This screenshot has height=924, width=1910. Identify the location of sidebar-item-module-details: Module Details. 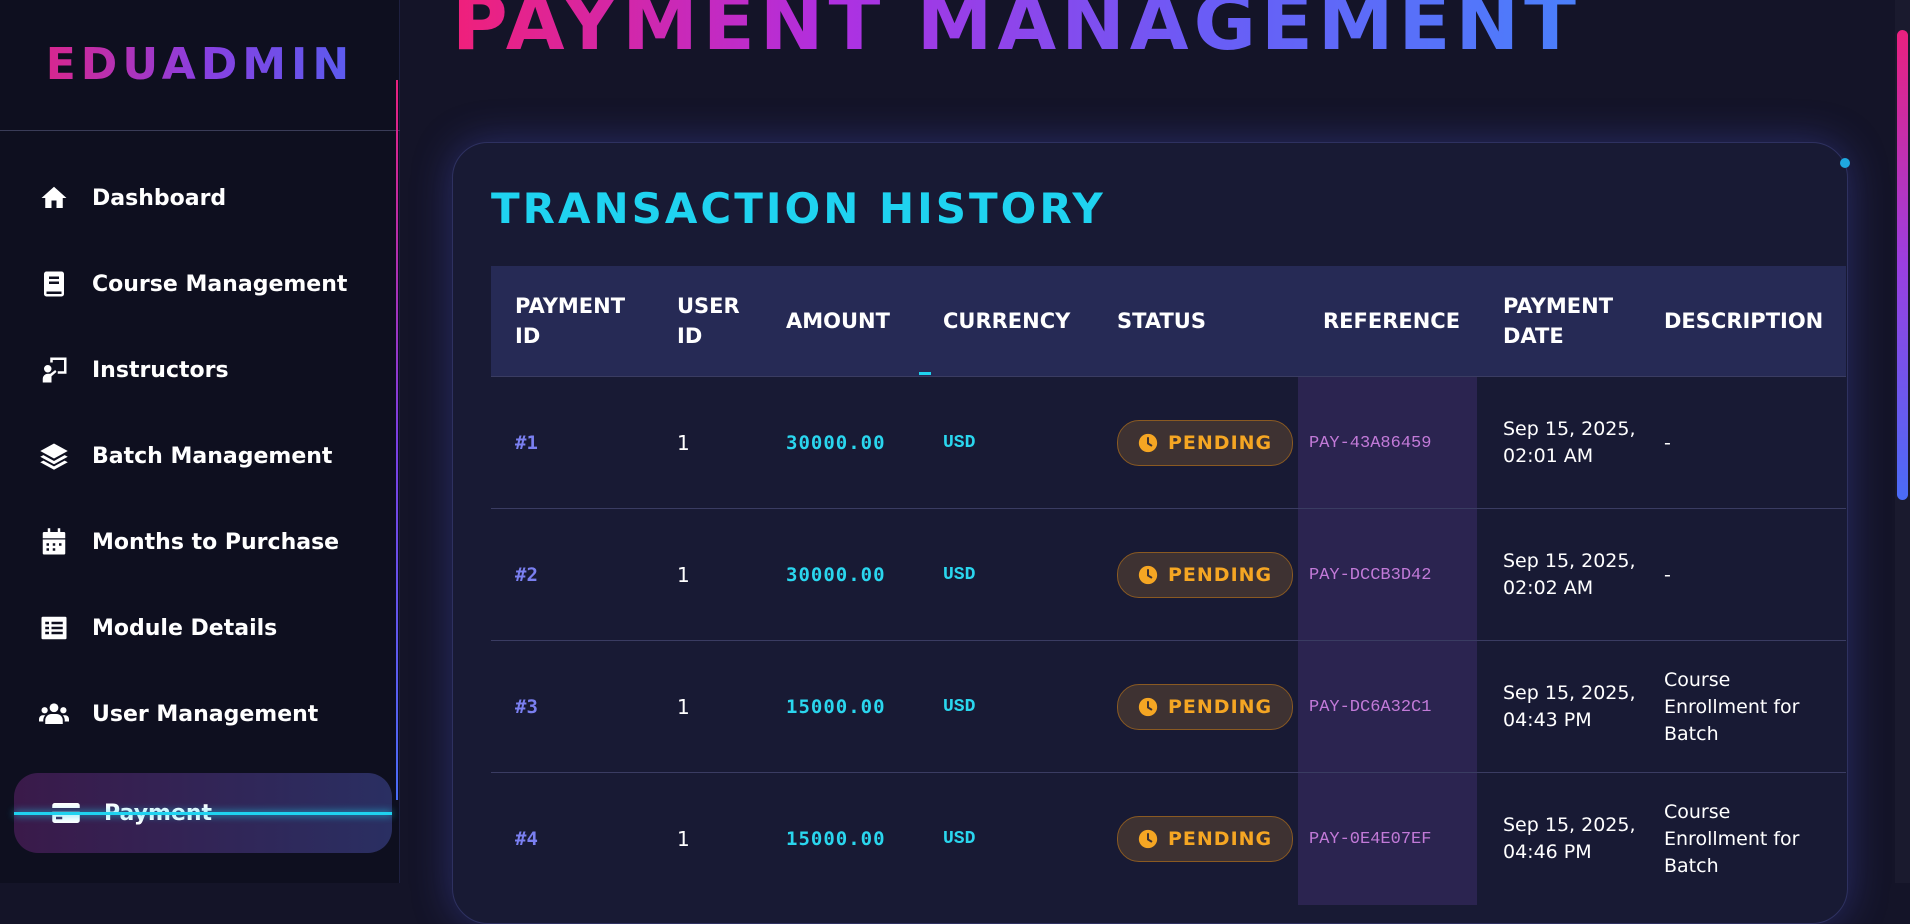
(195, 628).